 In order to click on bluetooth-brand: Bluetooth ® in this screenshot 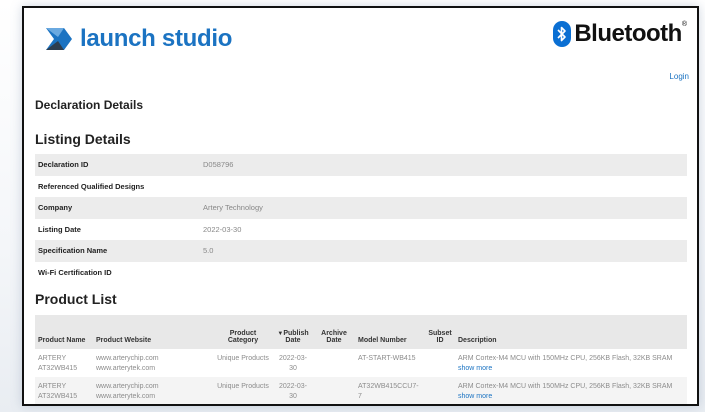, I will do `click(620, 34)`.